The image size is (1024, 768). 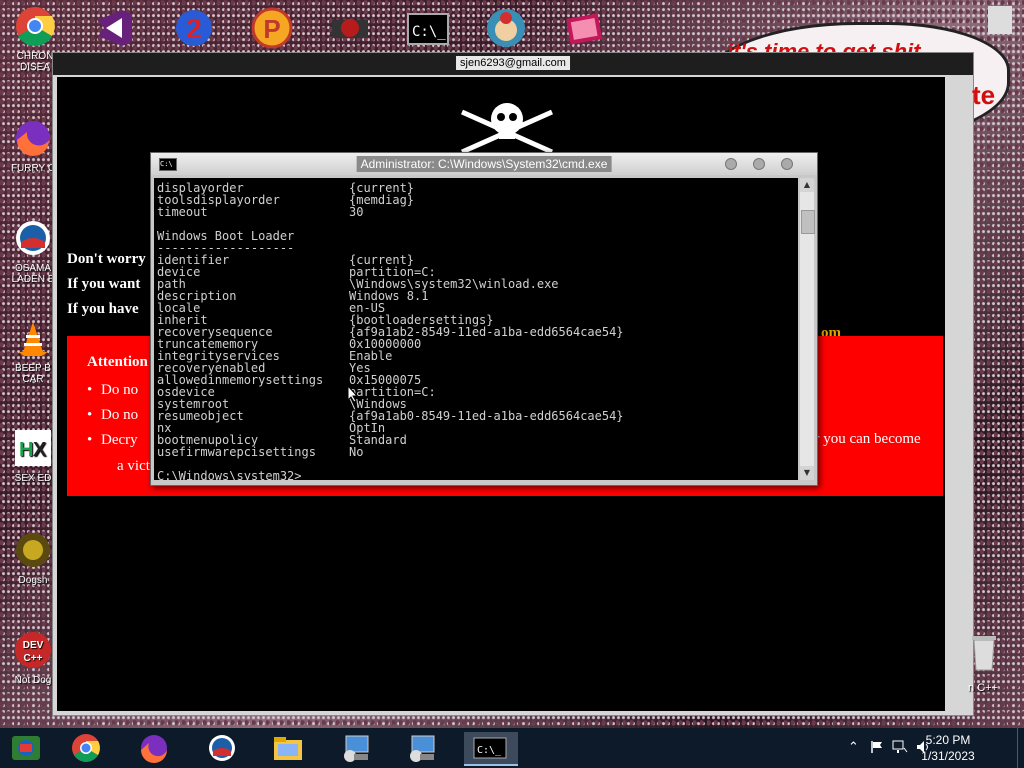 What do you see at coordinates (168, 164) in the screenshot?
I see `cmd-window-icon: C:\` at bounding box center [168, 164].